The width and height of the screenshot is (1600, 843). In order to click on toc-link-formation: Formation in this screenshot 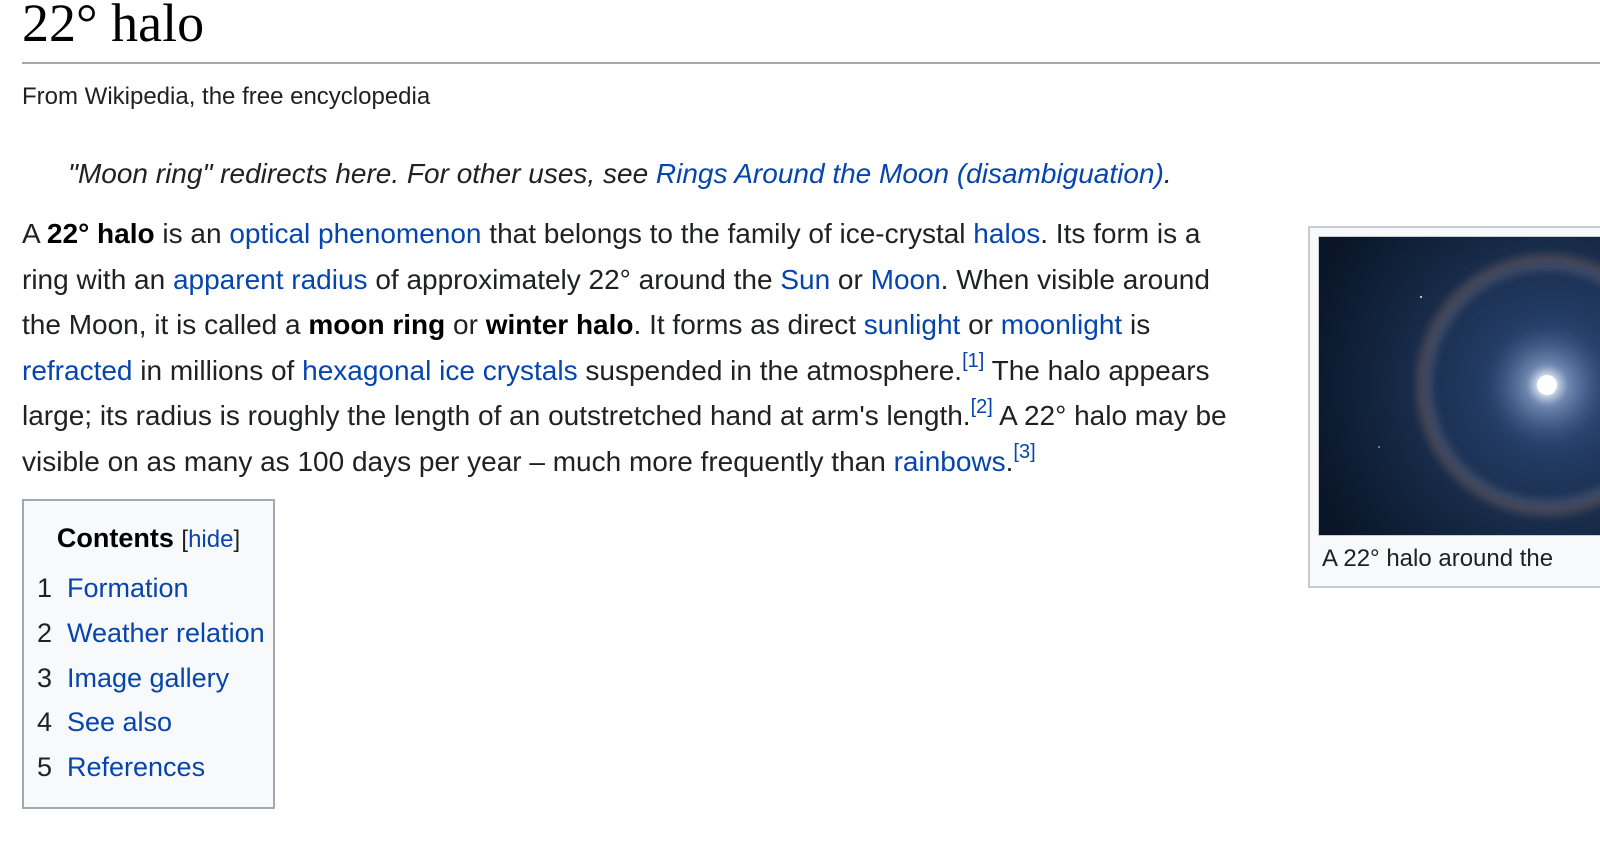, I will do `click(128, 588)`.